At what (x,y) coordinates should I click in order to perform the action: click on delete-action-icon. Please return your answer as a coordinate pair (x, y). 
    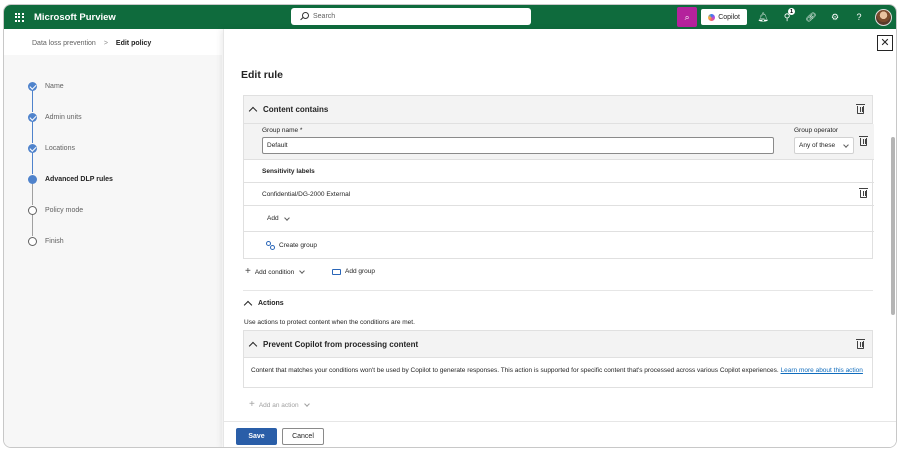
    Looking at the image, I should click on (860, 344).